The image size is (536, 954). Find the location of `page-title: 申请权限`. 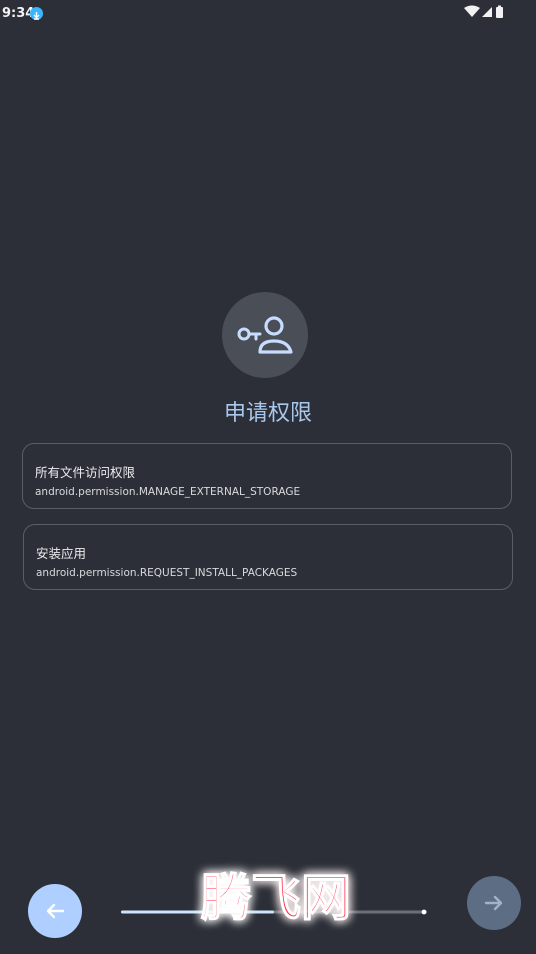

page-title: 申请权限 is located at coordinates (267, 413).